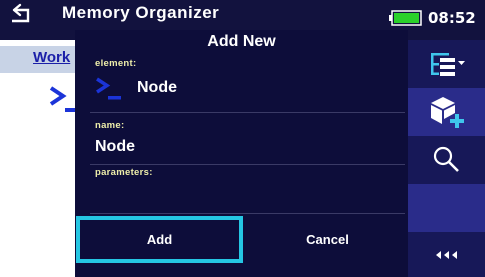 This screenshot has width=485, height=277. I want to click on add-object-button, so click(446, 112).